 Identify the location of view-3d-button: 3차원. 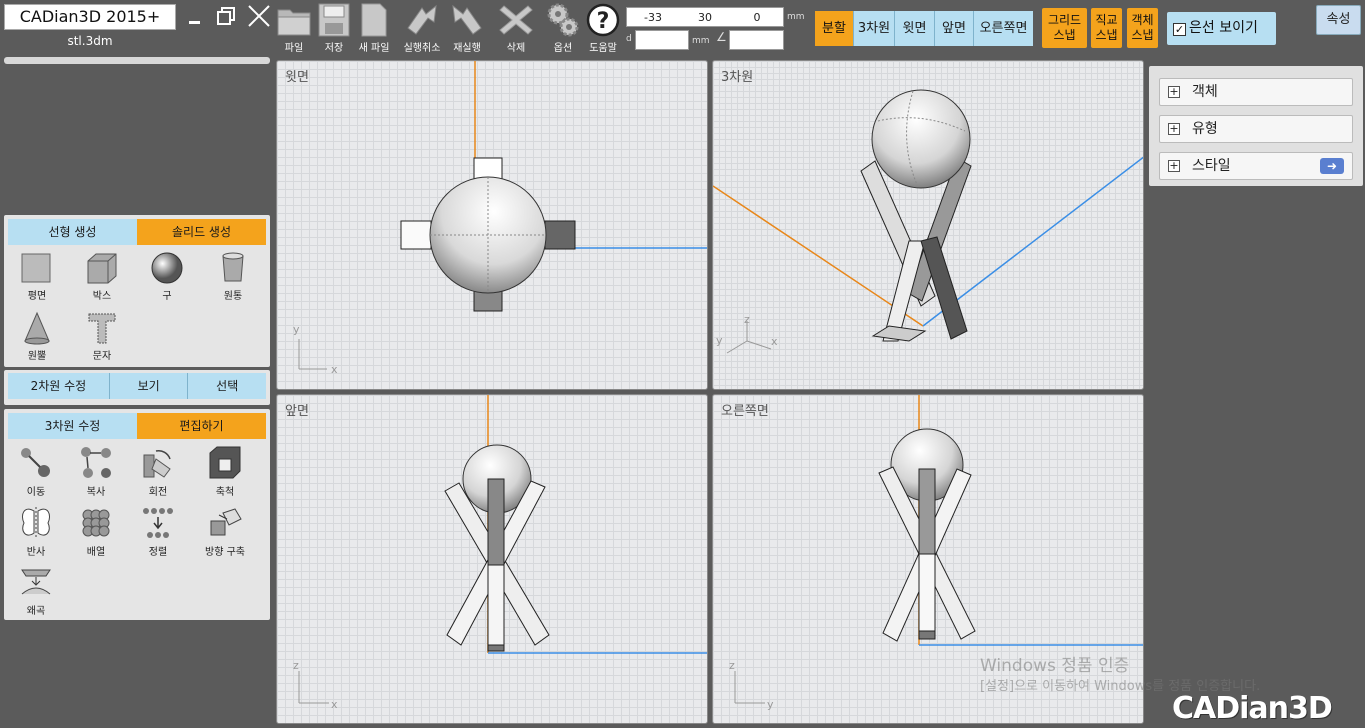
(874, 28).